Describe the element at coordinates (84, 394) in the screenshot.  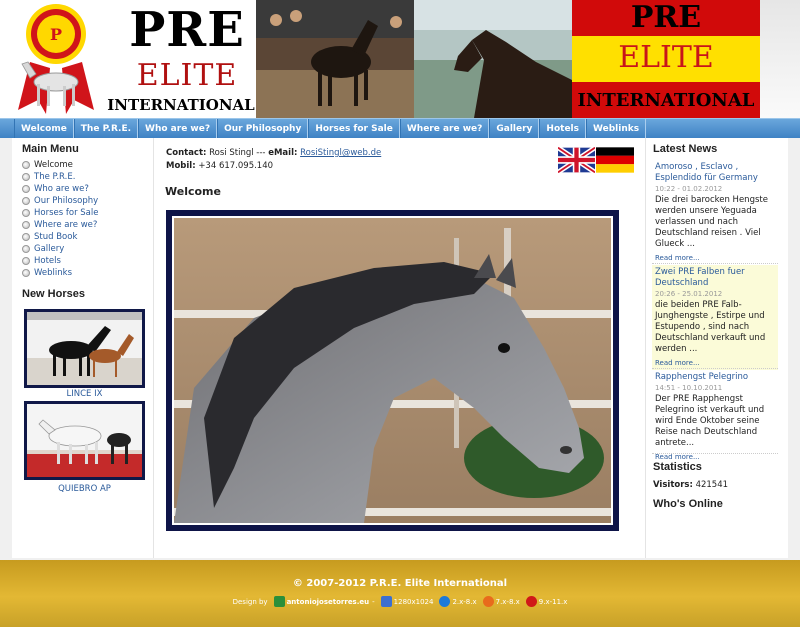
I see `horse-caption-lince: LINCE IX` at that location.